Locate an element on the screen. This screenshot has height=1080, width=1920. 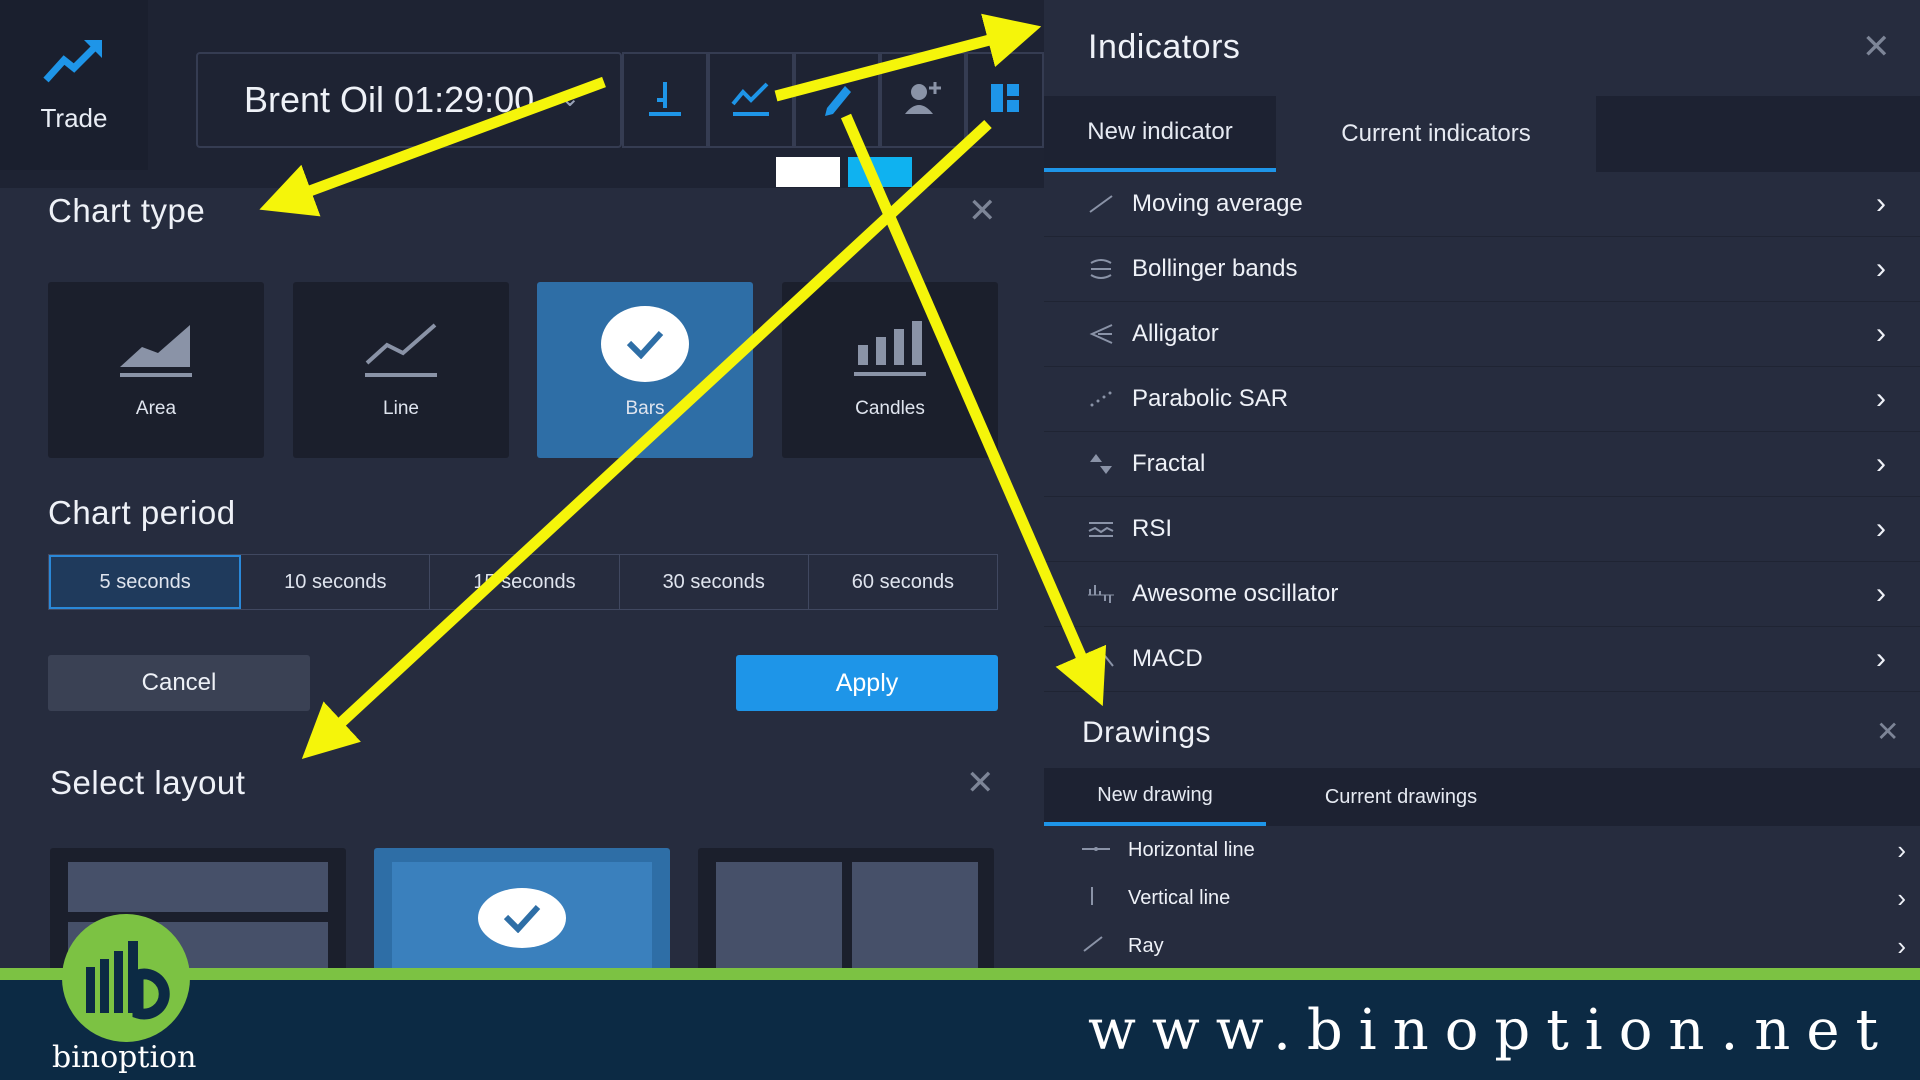
chart-type-label: Area is located at coordinates (156, 408).